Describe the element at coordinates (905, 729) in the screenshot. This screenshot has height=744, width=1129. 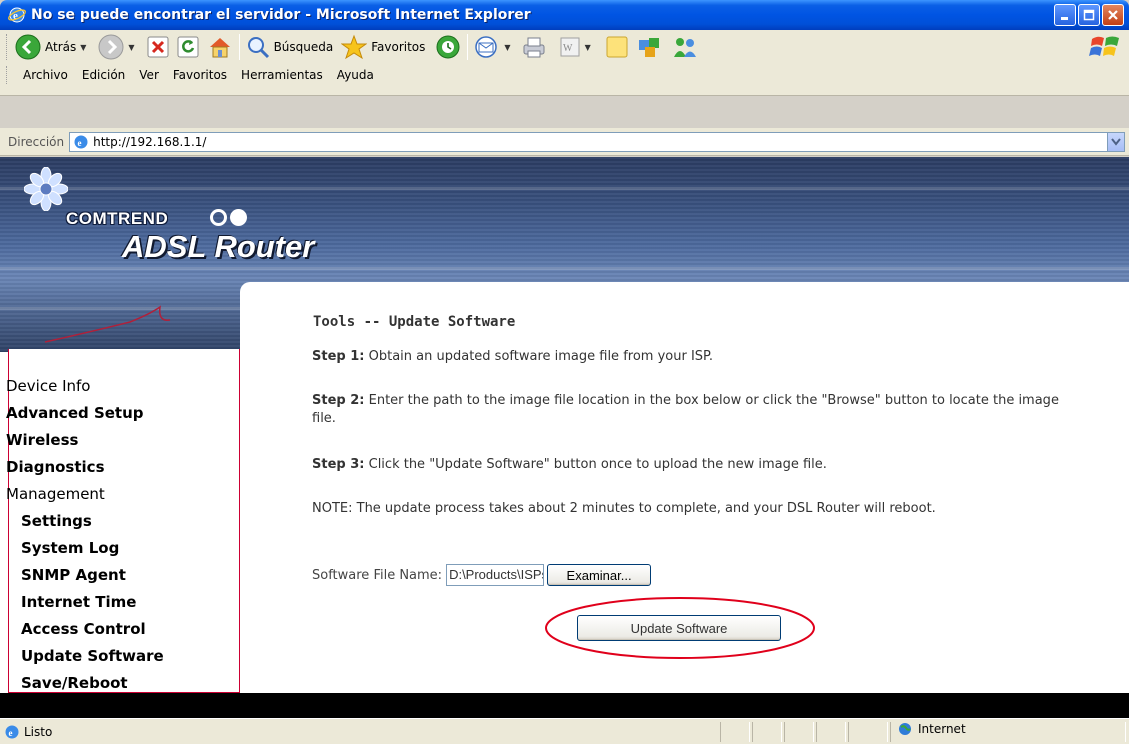
I see `globe-icon` at that location.